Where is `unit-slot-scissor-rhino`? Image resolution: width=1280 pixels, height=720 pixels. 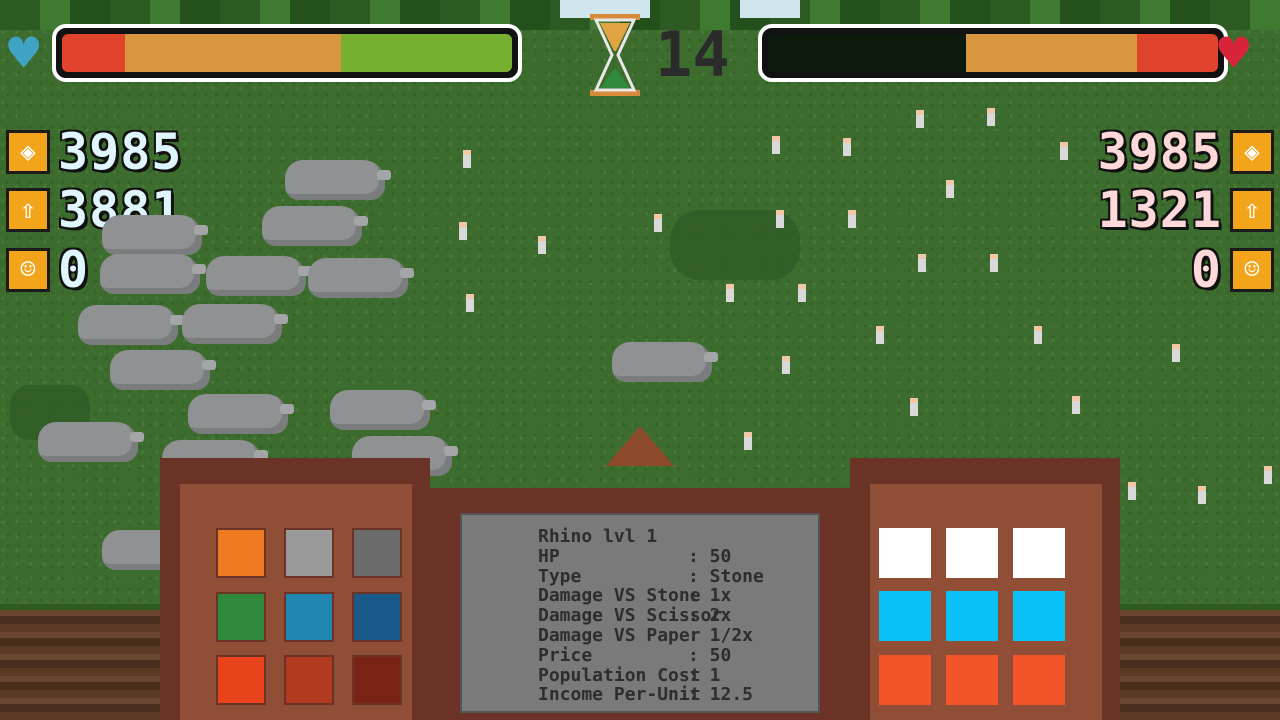 unit-slot-scissor-rhino is located at coordinates (309, 617).